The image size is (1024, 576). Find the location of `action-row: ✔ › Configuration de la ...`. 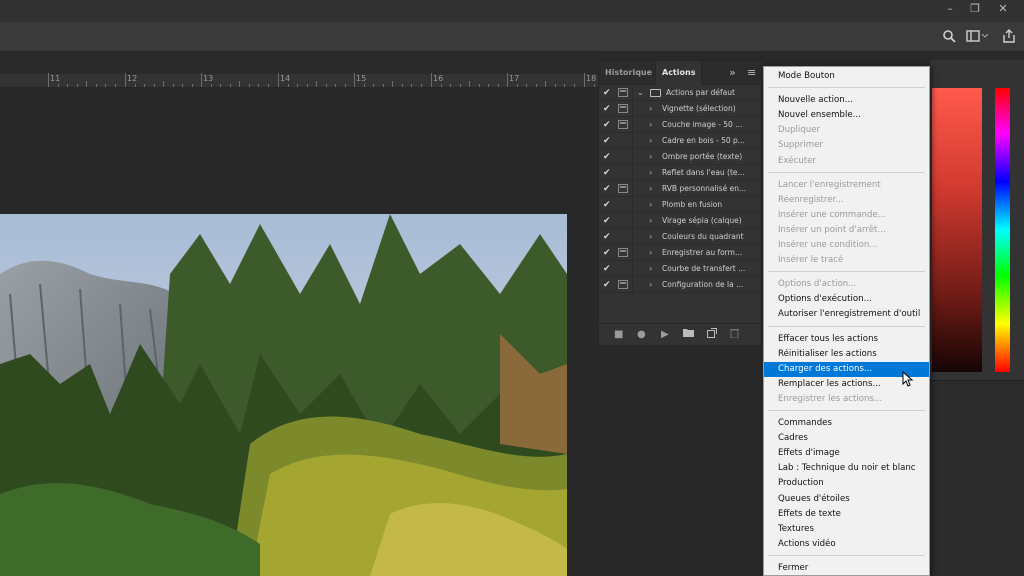

action-row: ✔ › Configuration de la ... is located at coordinates (680, 285).